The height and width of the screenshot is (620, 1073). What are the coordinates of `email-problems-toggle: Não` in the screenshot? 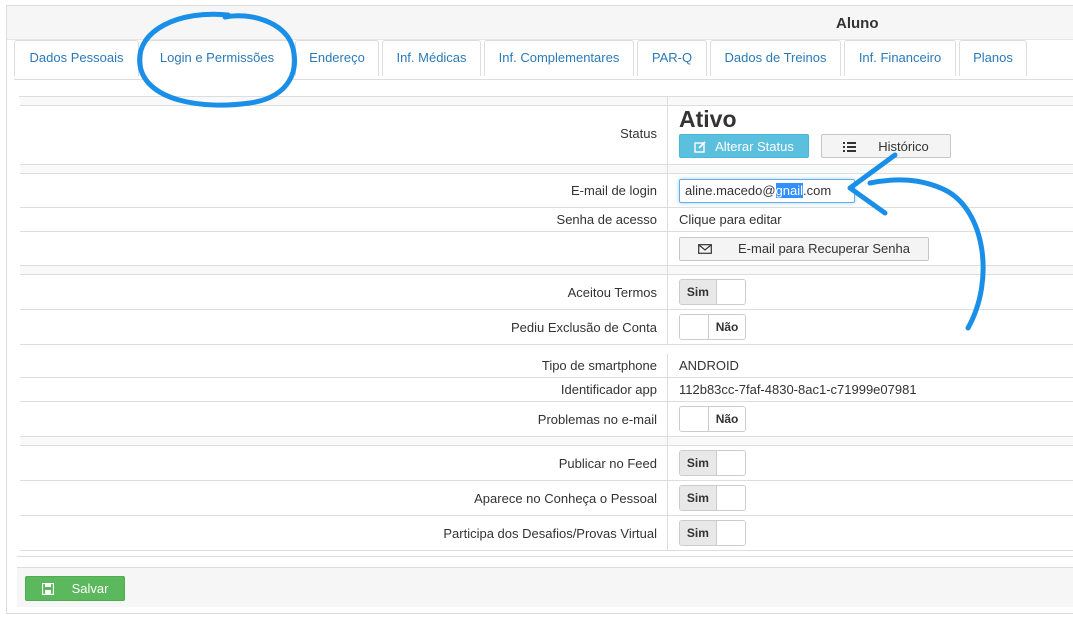 It's located at (712, 419).